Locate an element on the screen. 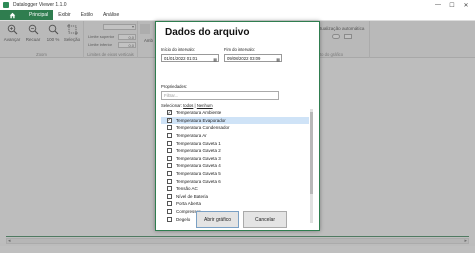 The height and width of the screenshot is (253, 475). list-item: Temperatura Ar is located at coordinates (235, 136).